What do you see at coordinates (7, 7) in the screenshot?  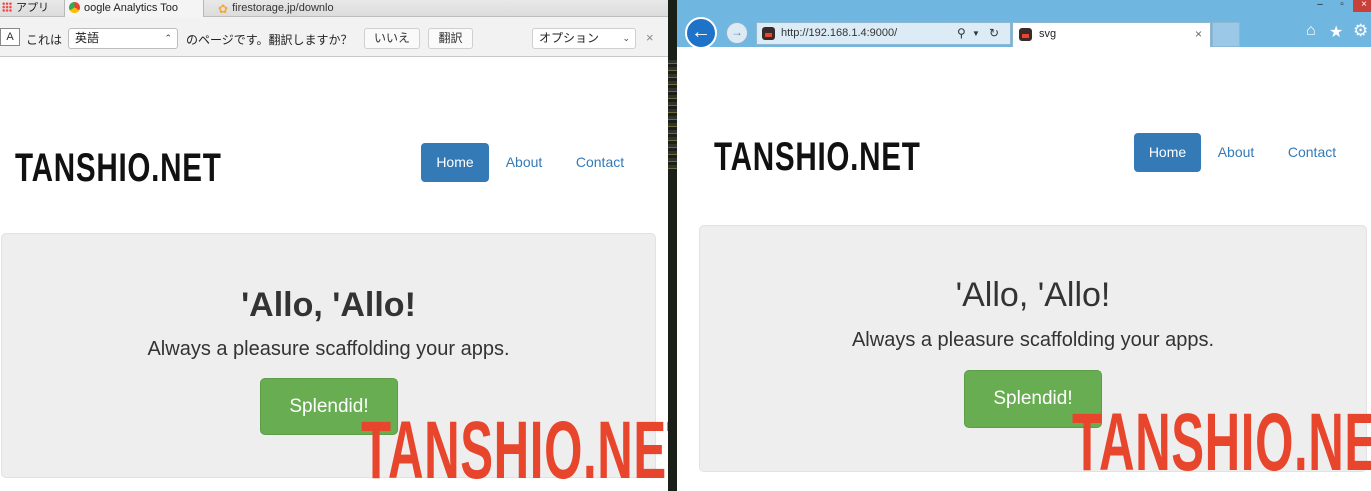 I see `apps-grid-icon` at bounding box center [7, 7].